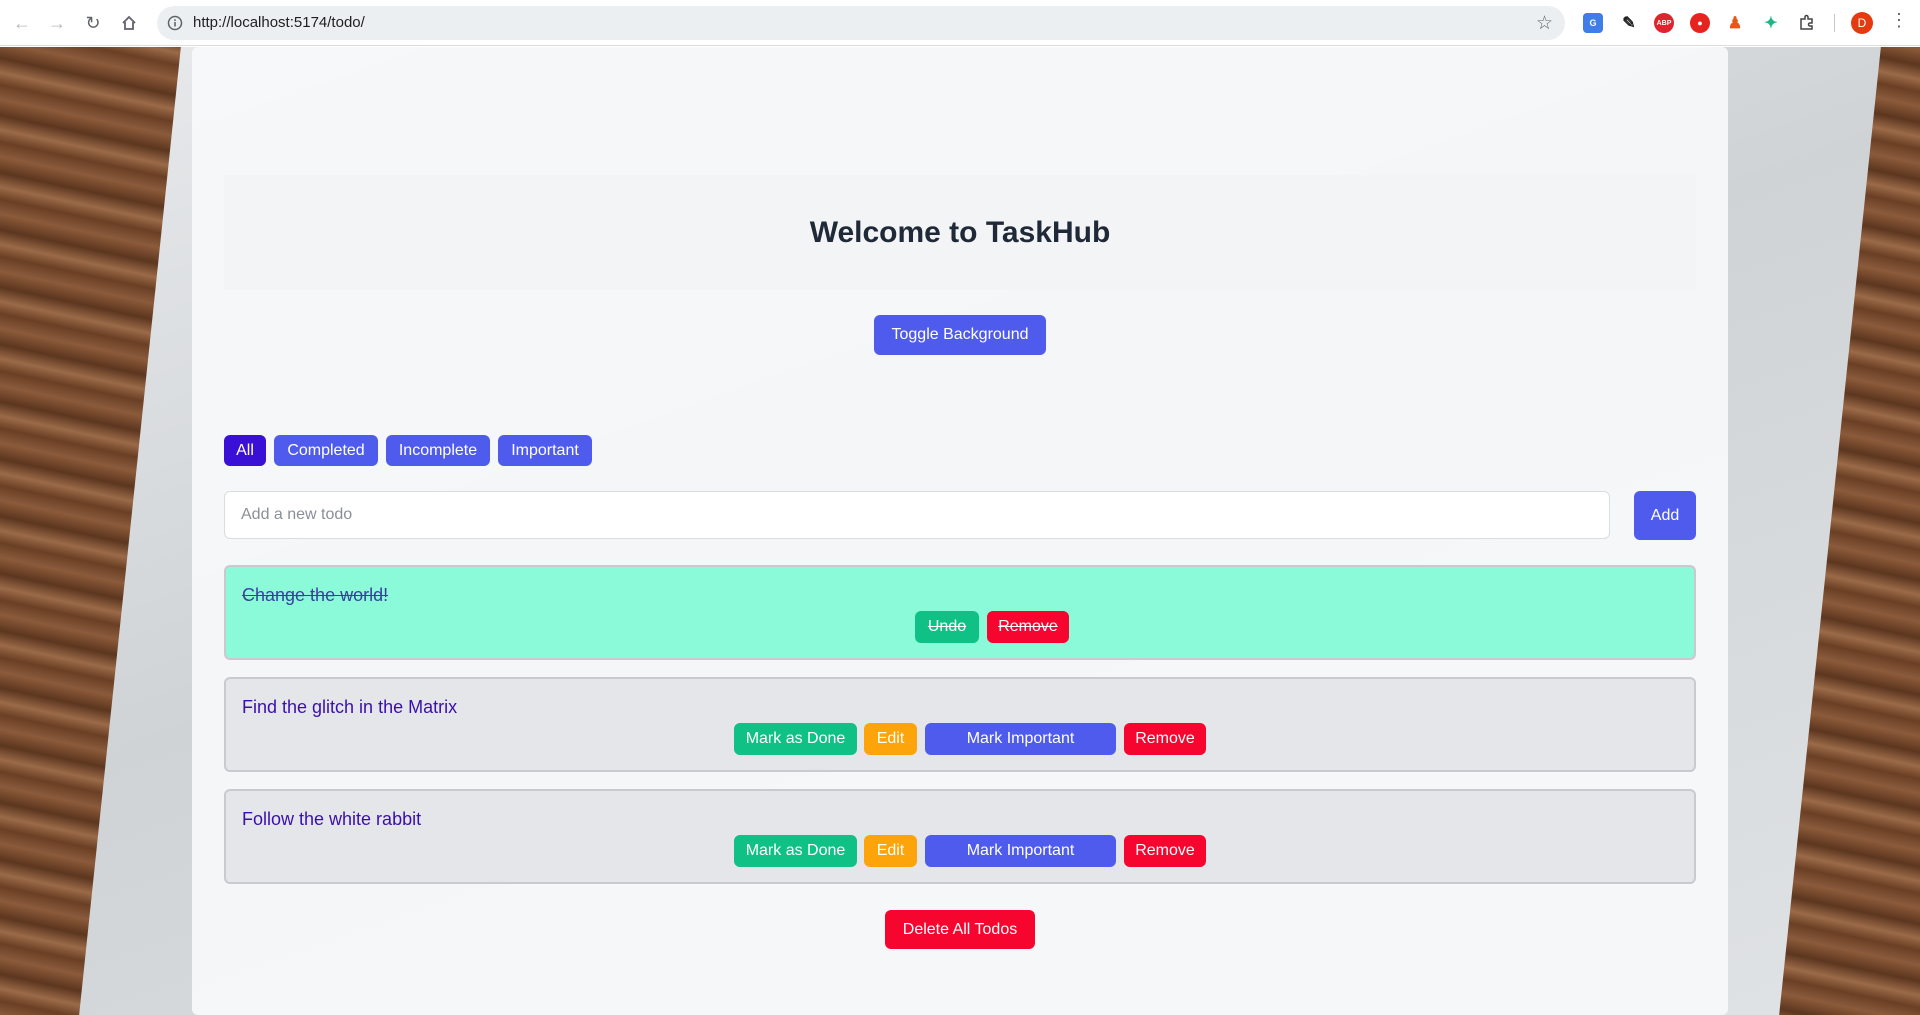  What do you see at coordinates (1629, 23) in the screenshot?
I see `eyedropper-icon: ✎` at bounding box center [1629, 23].